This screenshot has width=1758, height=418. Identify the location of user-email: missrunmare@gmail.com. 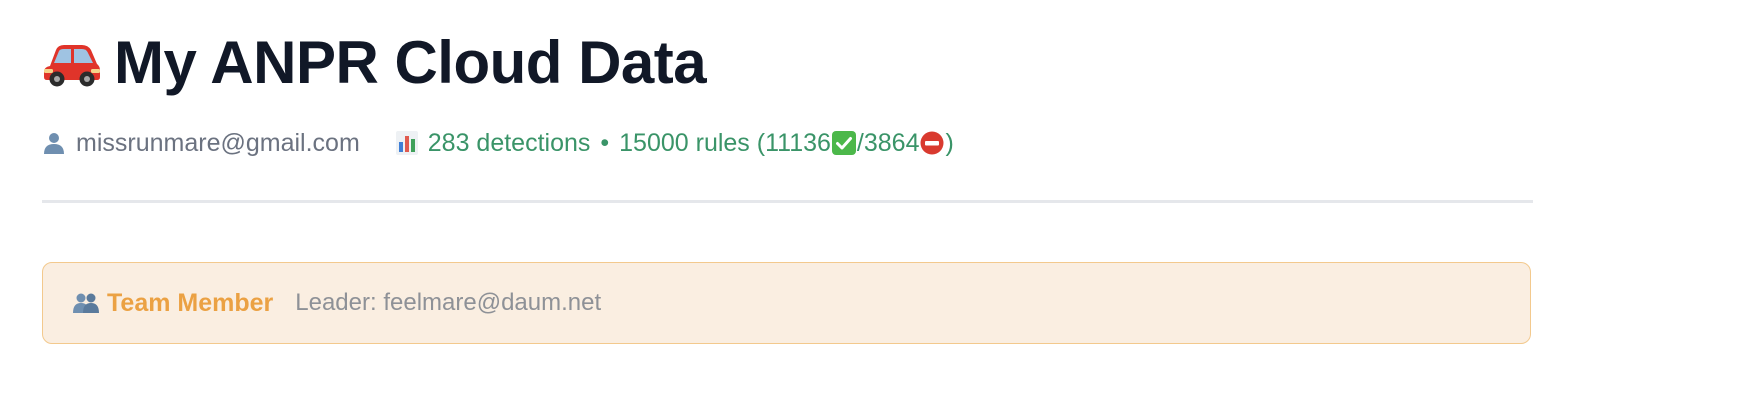
(218, 142).